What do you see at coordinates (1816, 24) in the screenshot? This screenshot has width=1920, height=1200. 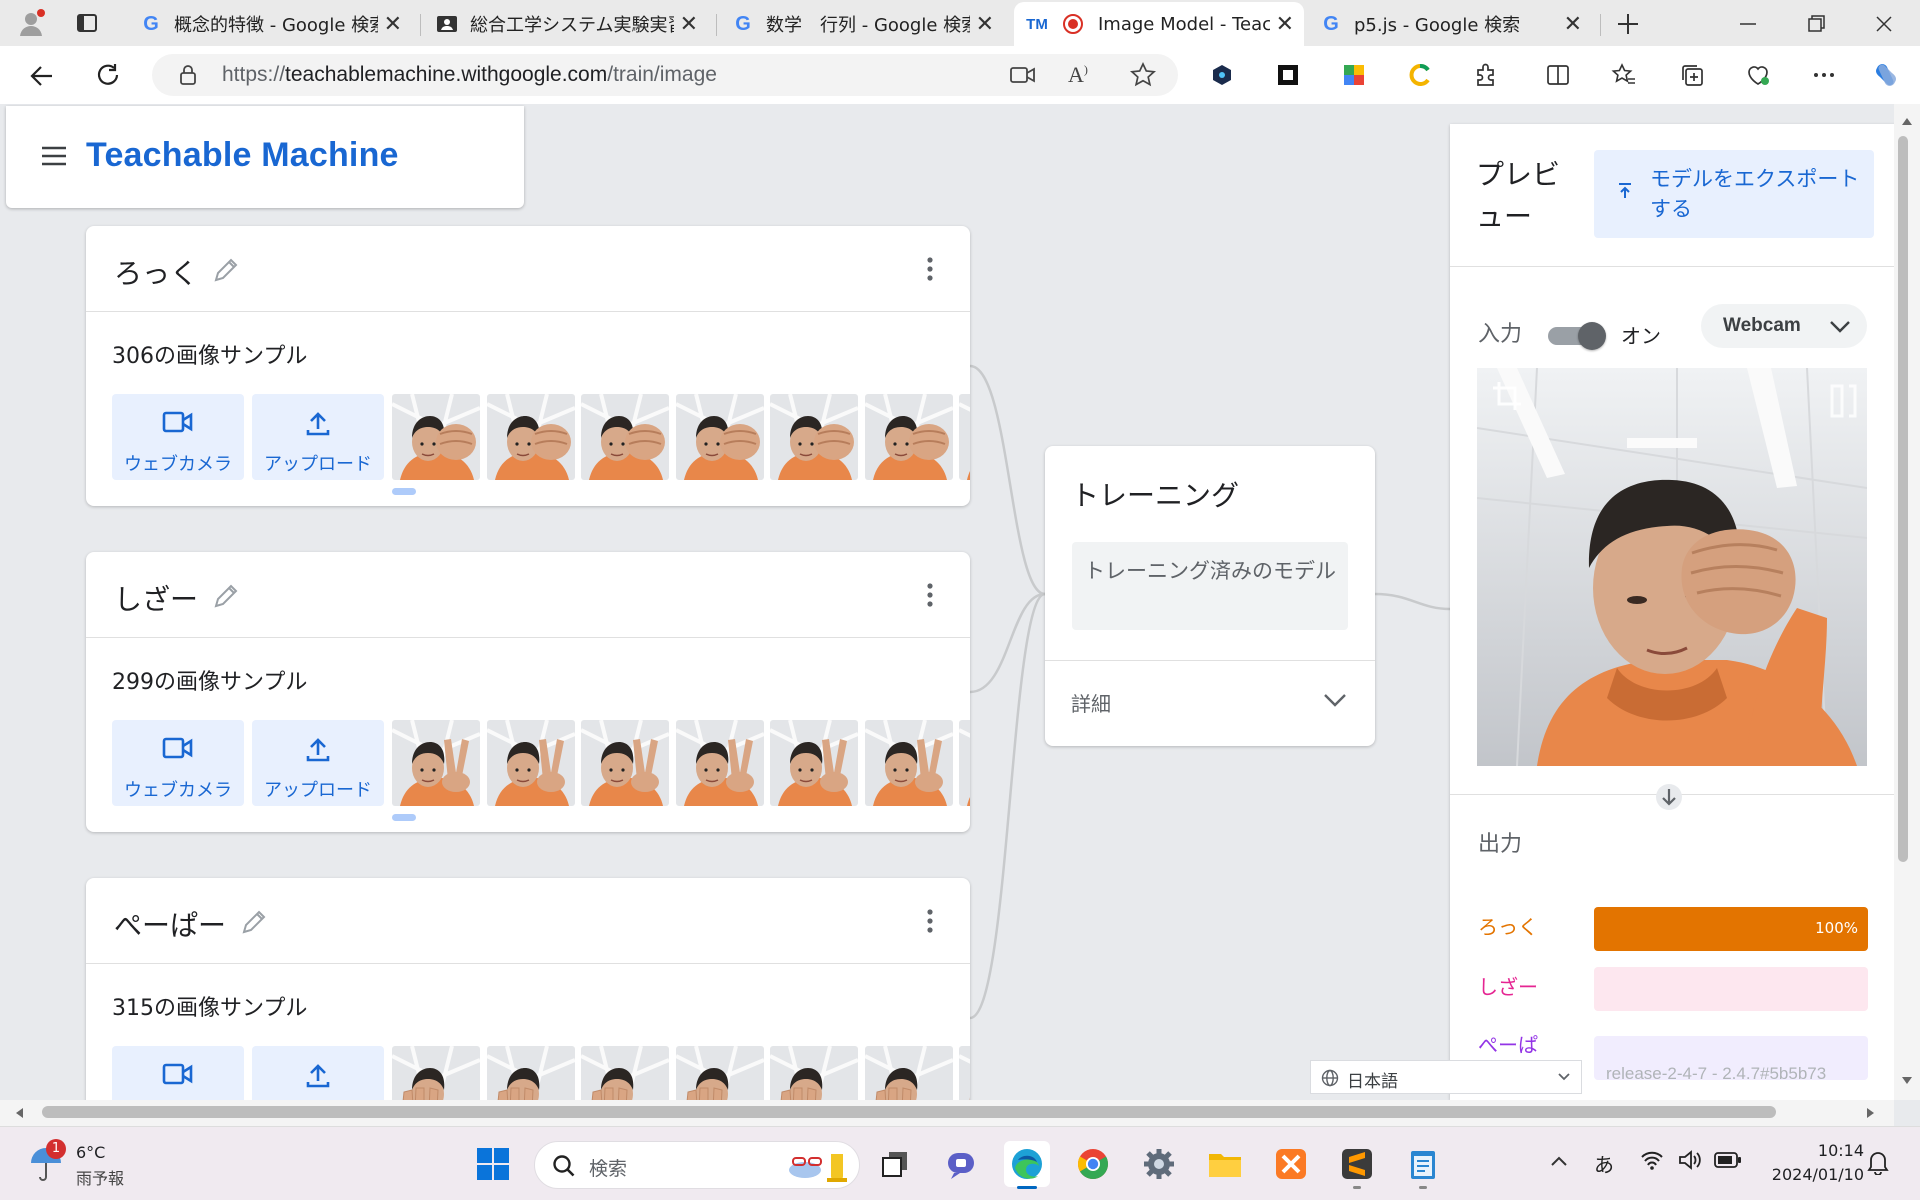 I see `restore-button` at bounding box center [1816, 24].